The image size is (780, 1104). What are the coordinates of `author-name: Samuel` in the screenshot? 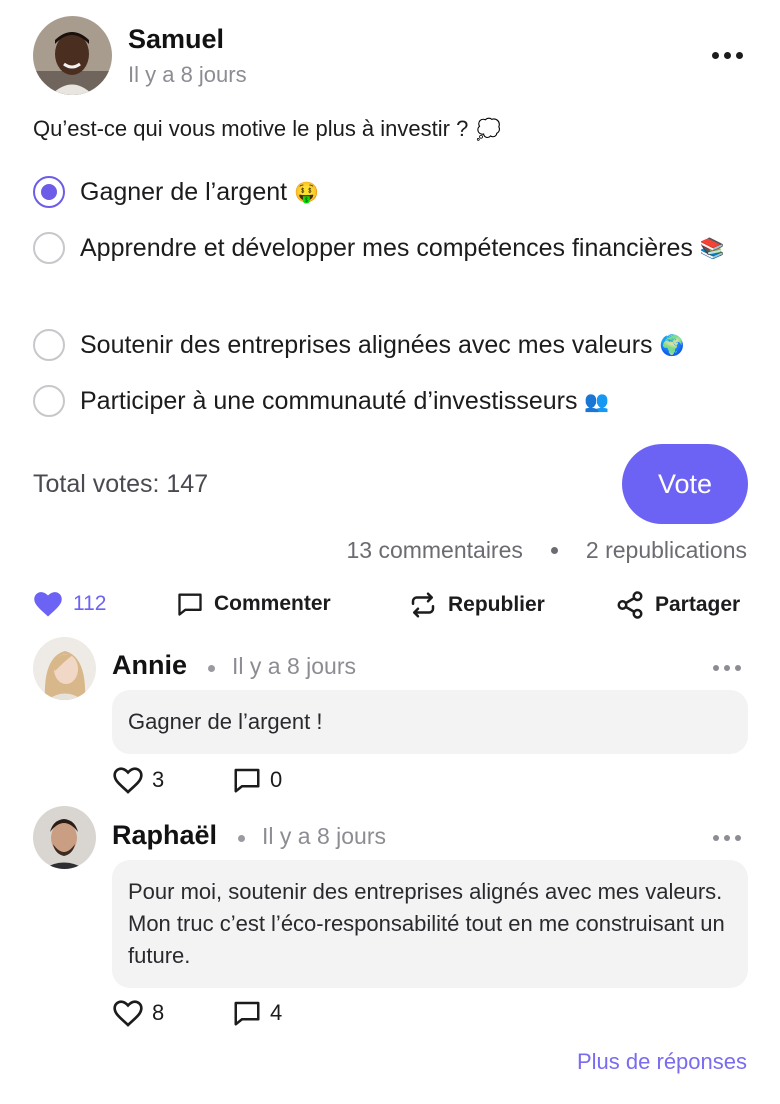 It's located at (176, 39).